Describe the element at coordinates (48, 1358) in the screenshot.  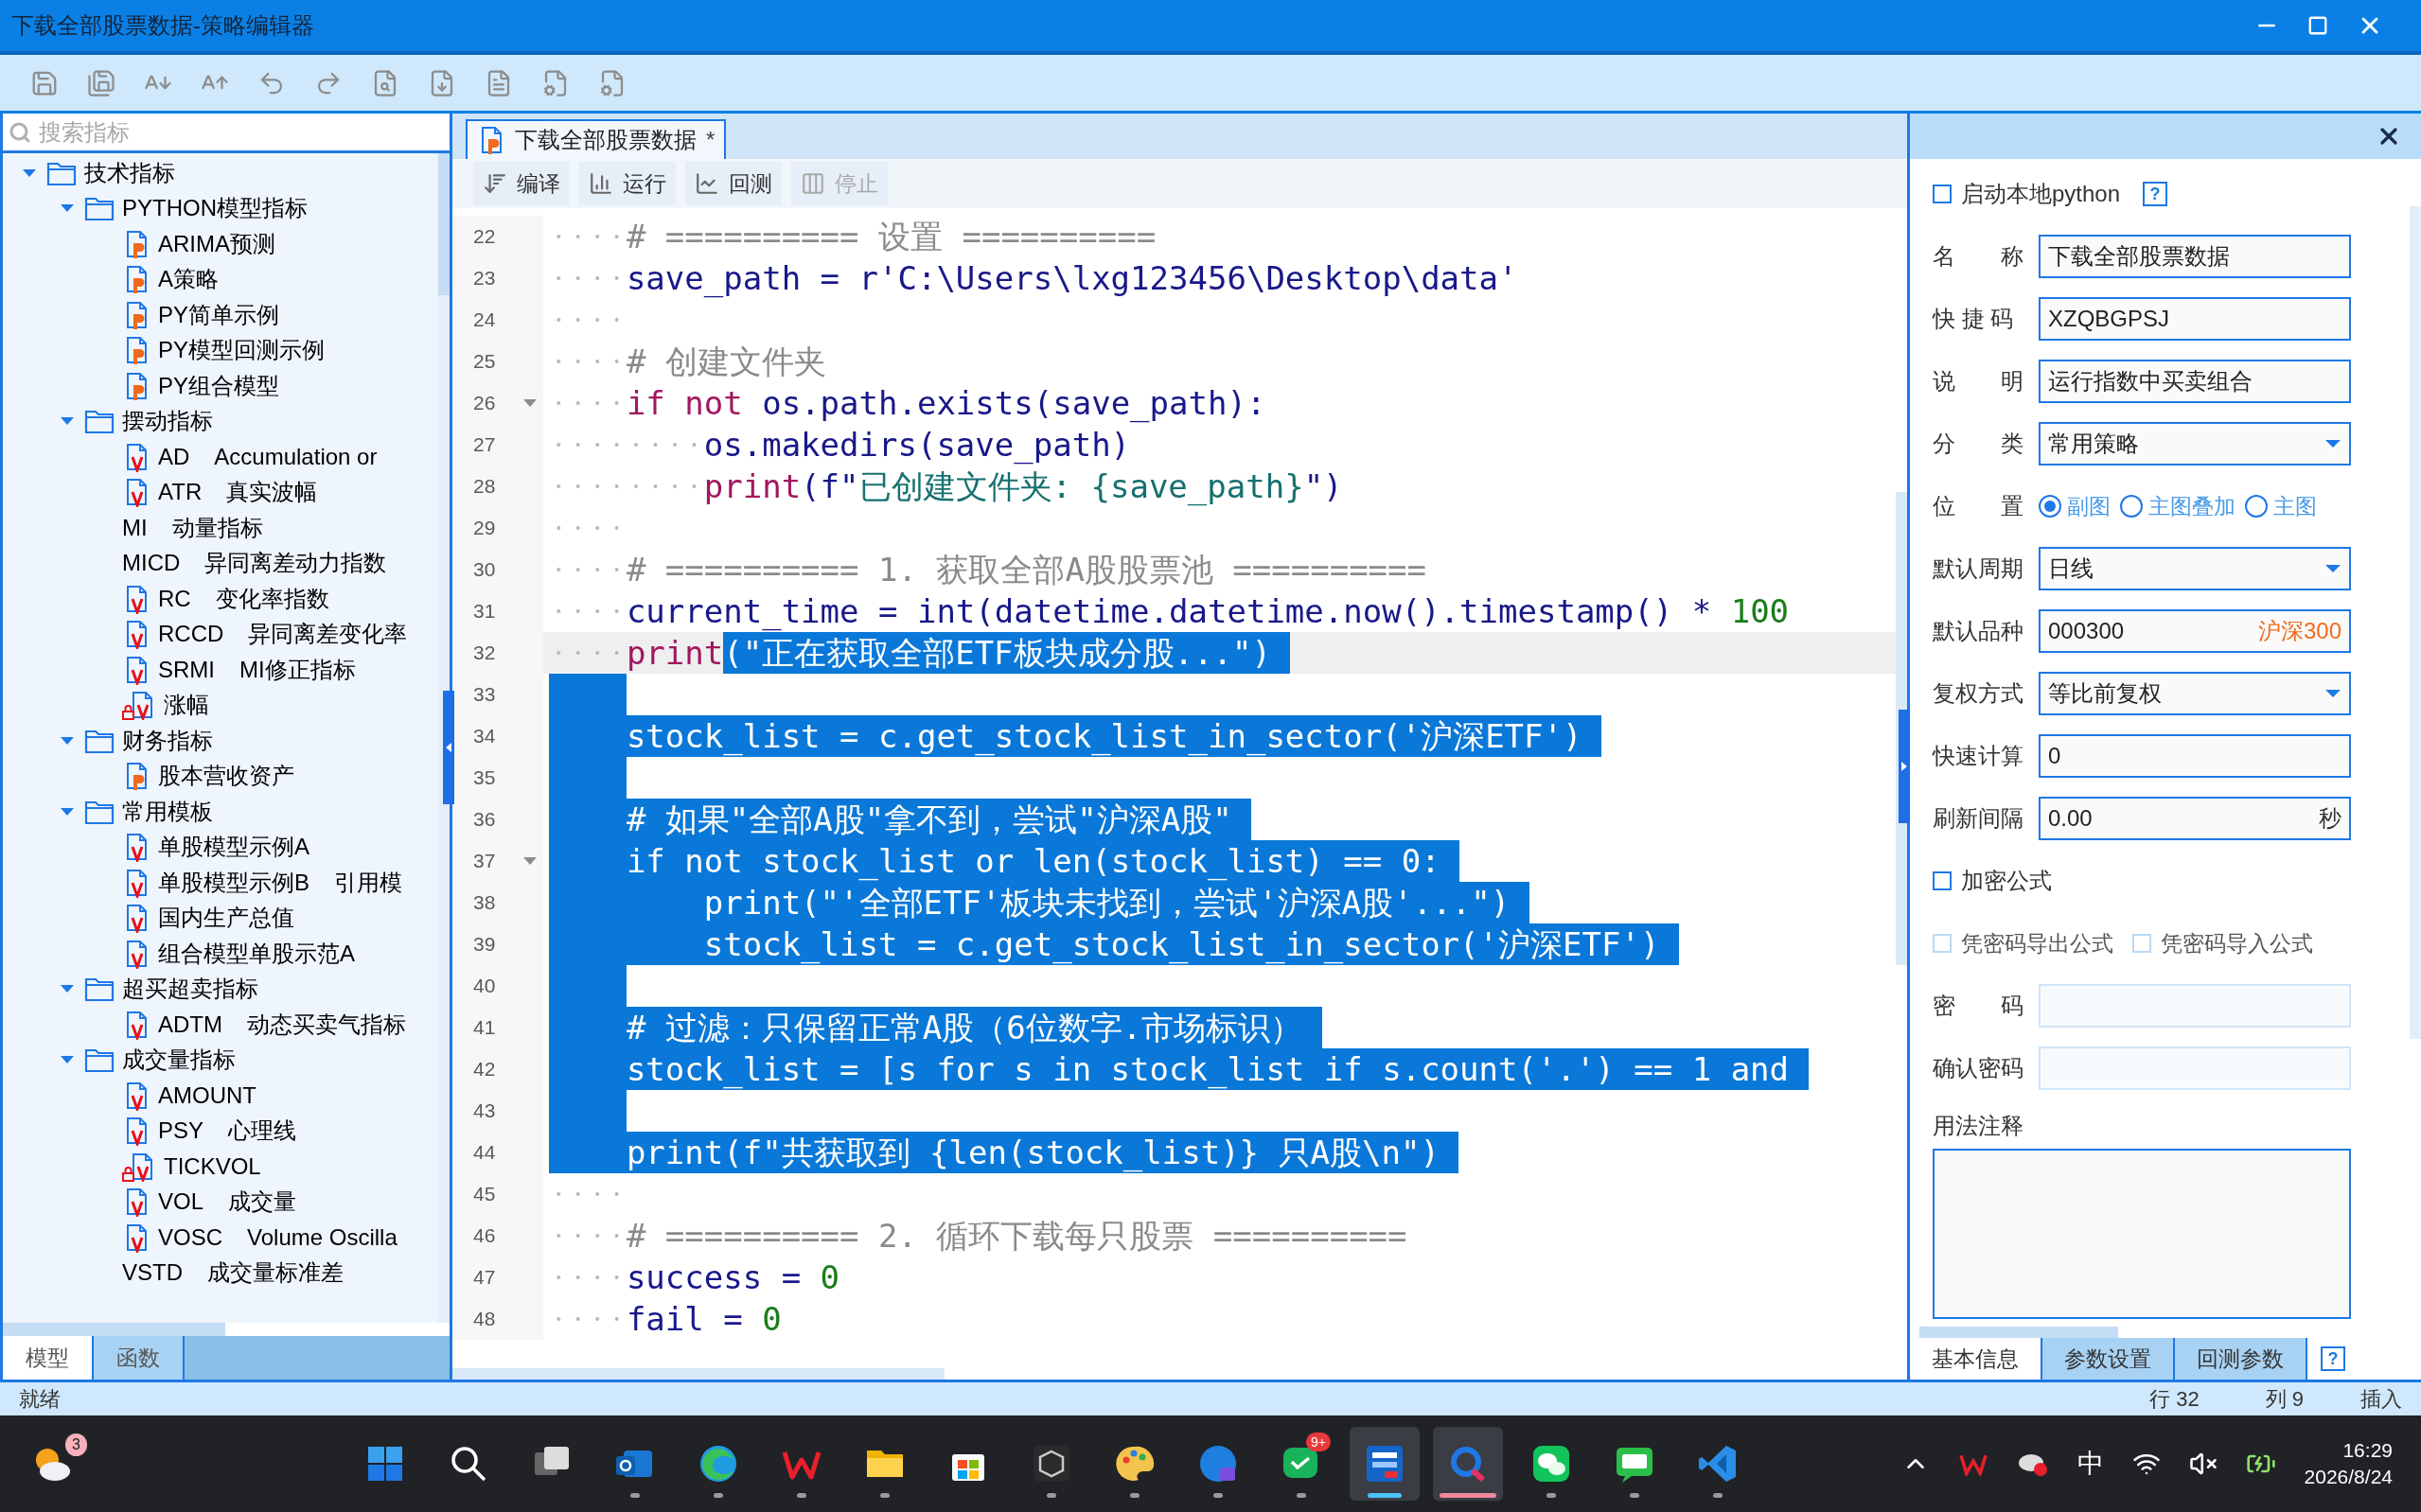
I see `panel-tab: 模型` at that location.